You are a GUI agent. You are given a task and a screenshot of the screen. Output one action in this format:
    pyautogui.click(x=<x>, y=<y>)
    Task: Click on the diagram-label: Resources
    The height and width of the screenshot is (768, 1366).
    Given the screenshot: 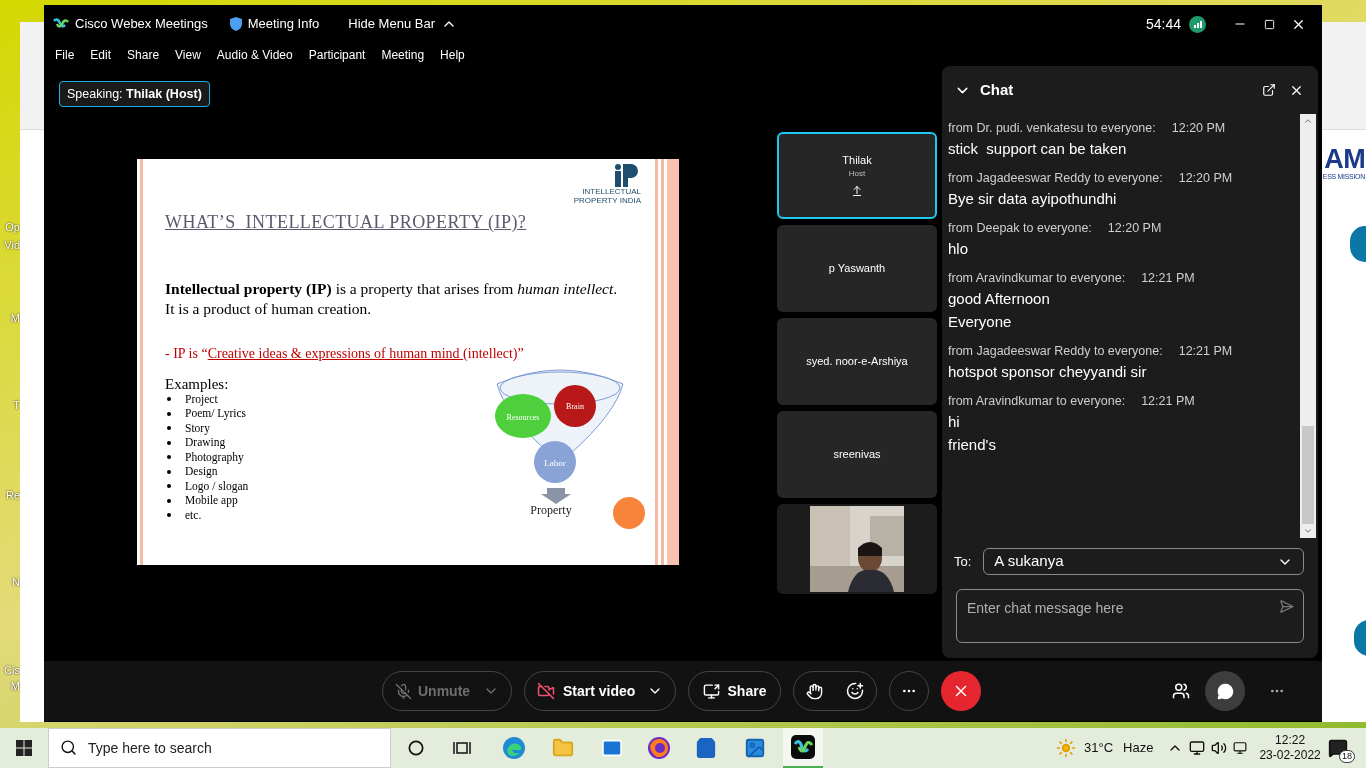 What is the action you would take?
    pyautogui.click(x=523, y=417)
    